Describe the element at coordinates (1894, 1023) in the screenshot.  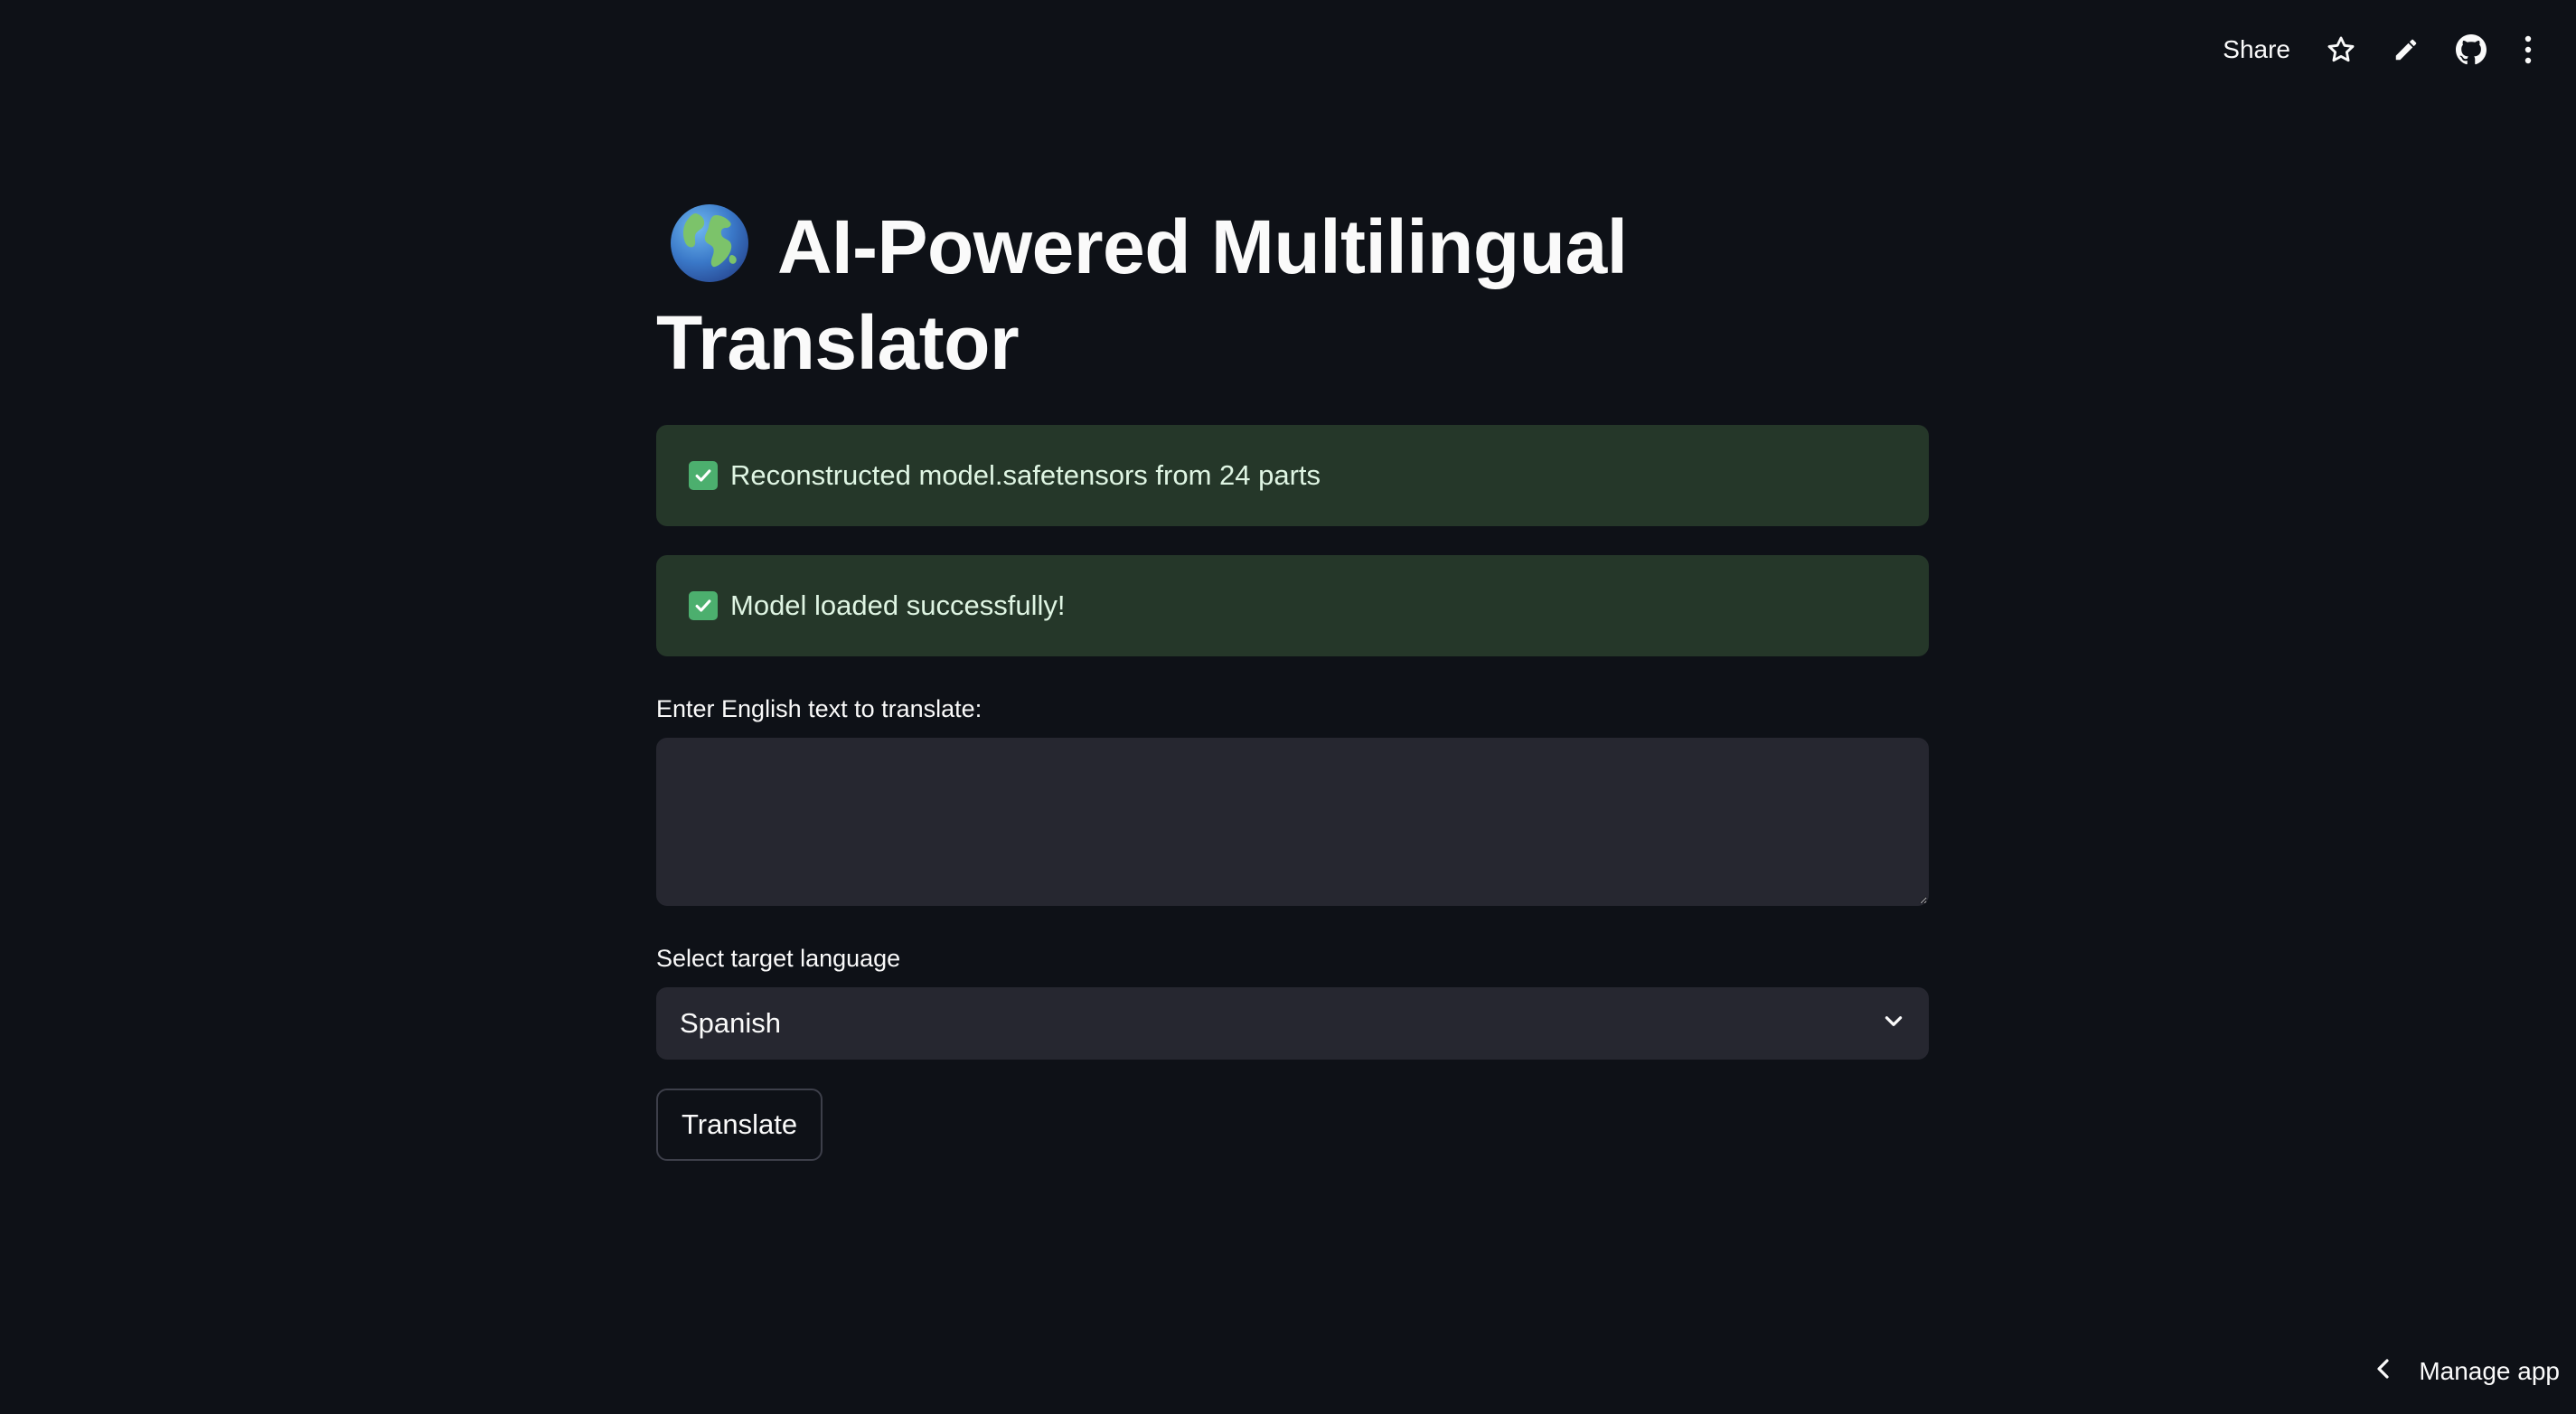
I see `chevron-down-icon` at that location.